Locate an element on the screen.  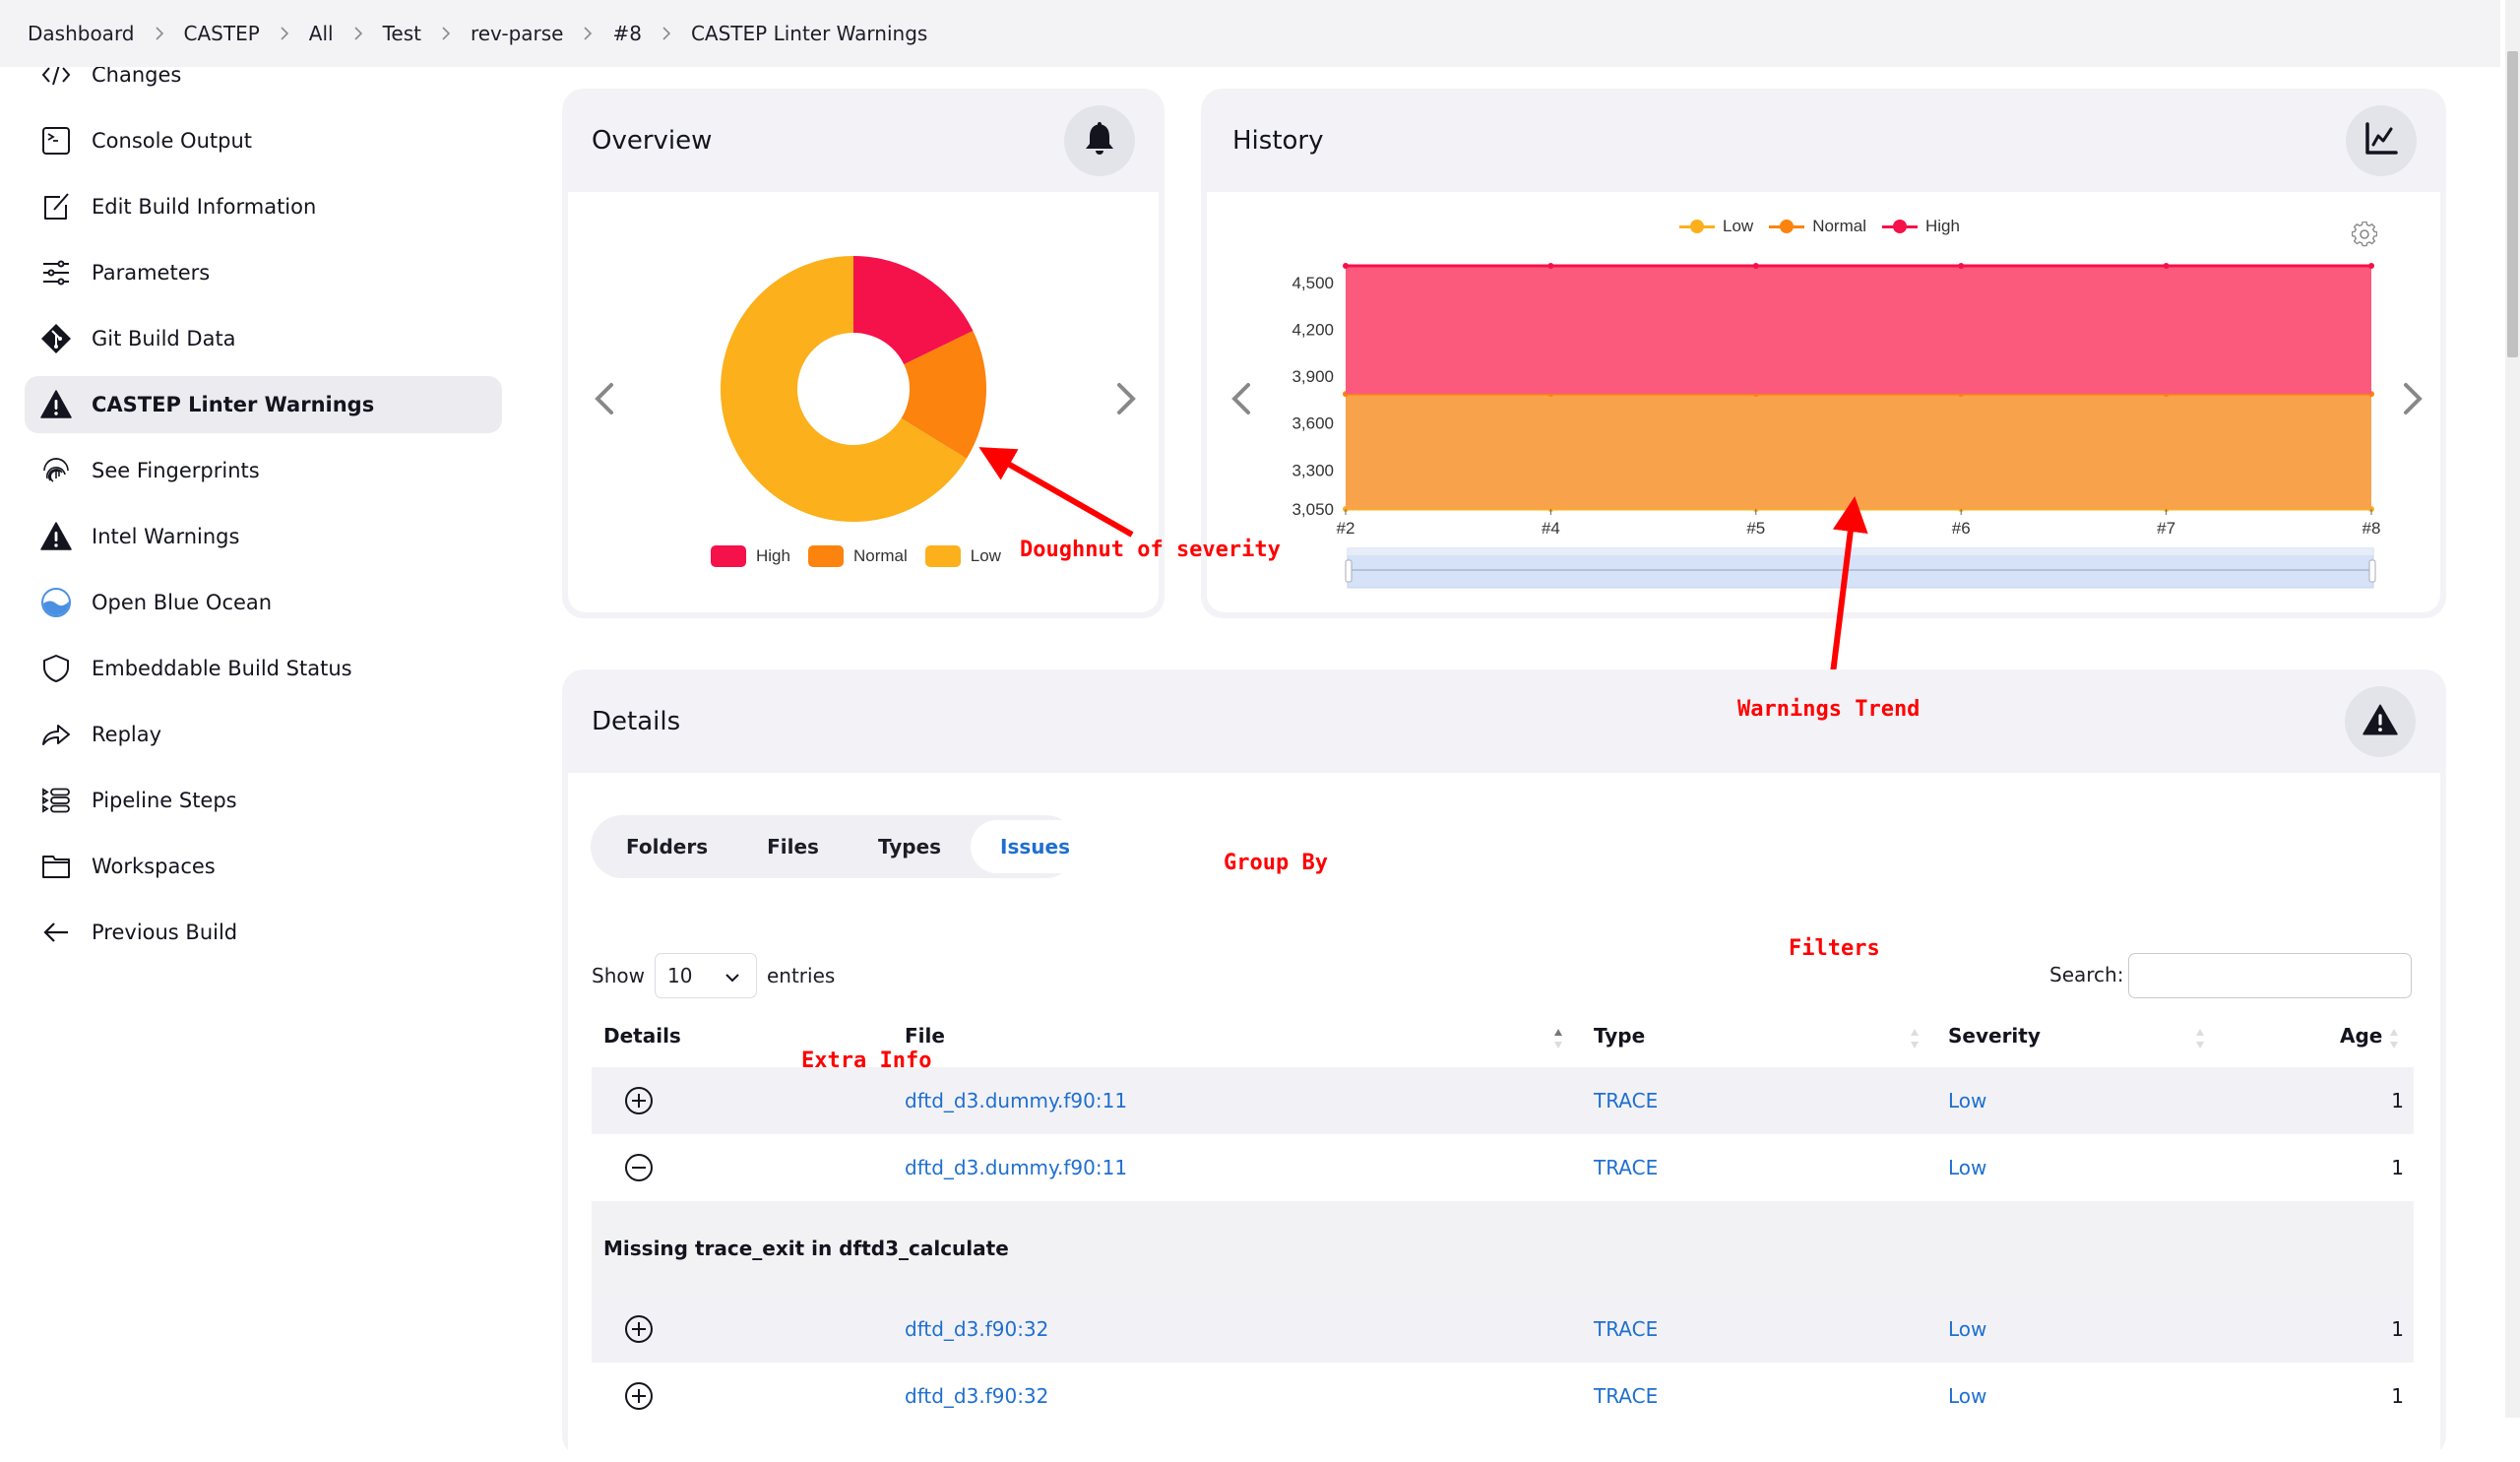
arrow-left-icon is located at coordinates (56, 932).